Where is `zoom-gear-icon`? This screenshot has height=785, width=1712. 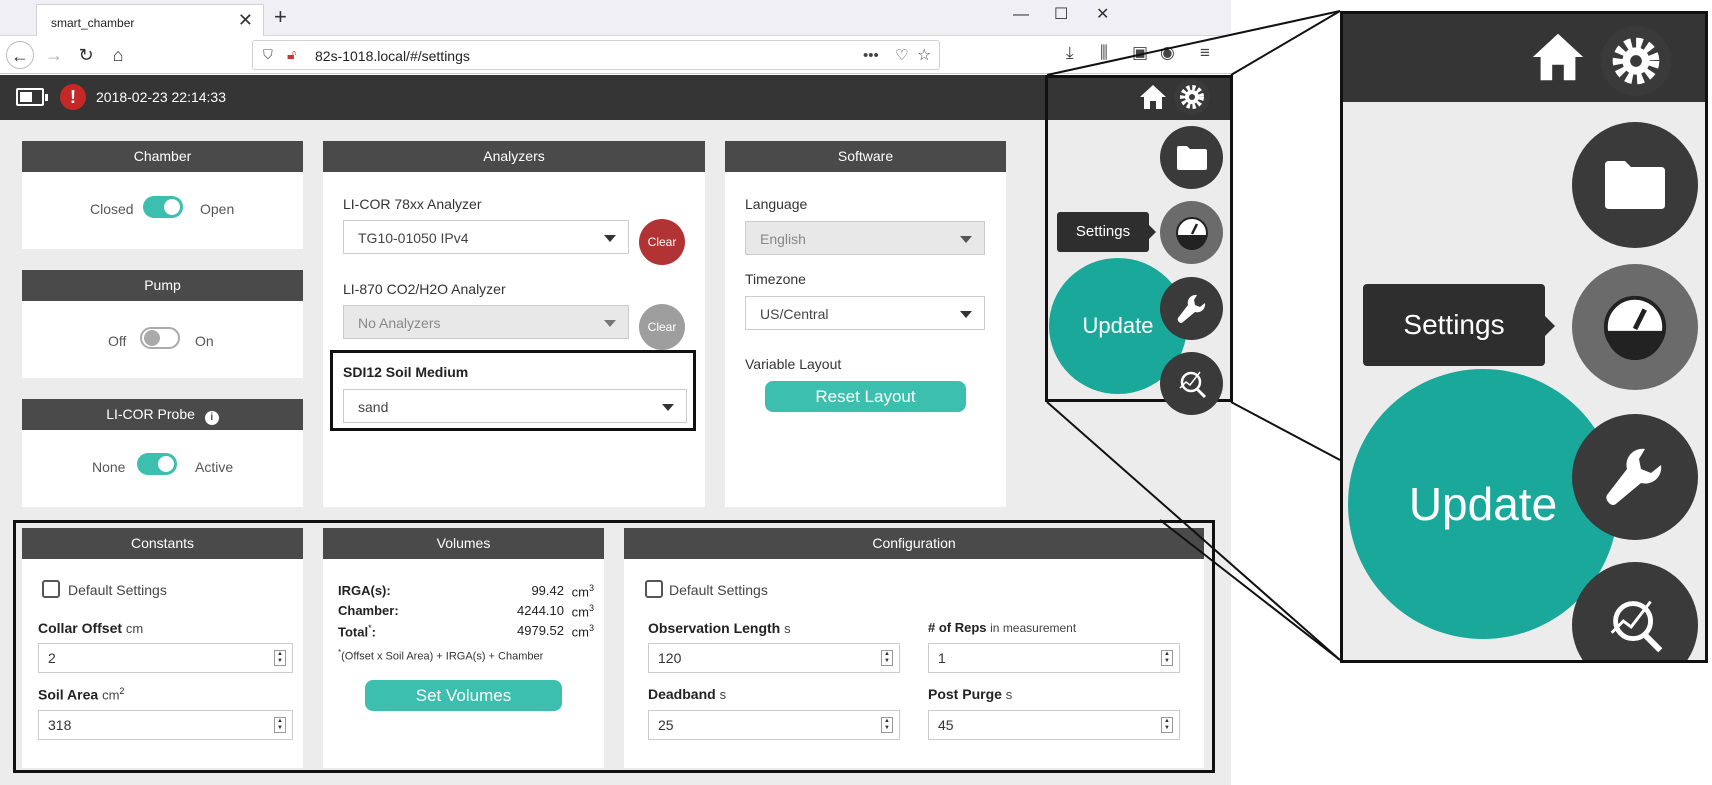
zoom-gear-icon is located at coordinates (1636, 61).